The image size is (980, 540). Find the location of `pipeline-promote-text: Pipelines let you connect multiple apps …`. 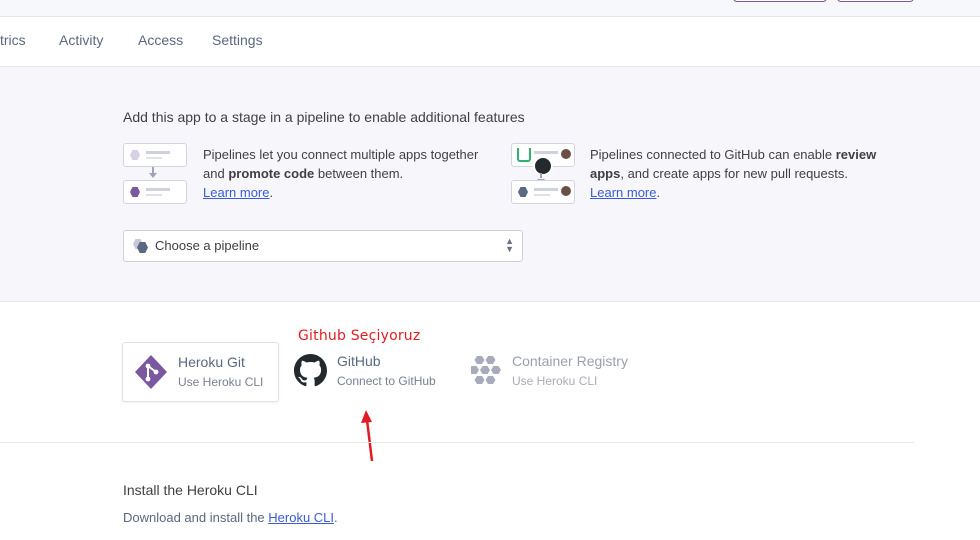

pipeline-promote-text: Pipelines let you connect multiple apps … is located at coordinates (341, 173).